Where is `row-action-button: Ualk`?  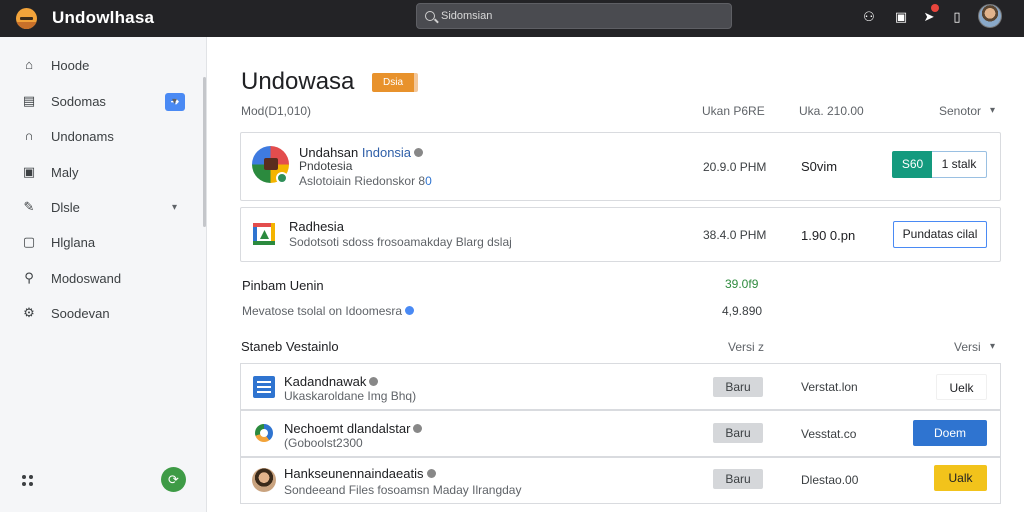
row-action-button: Ualk is located at coordinates (960, 478).